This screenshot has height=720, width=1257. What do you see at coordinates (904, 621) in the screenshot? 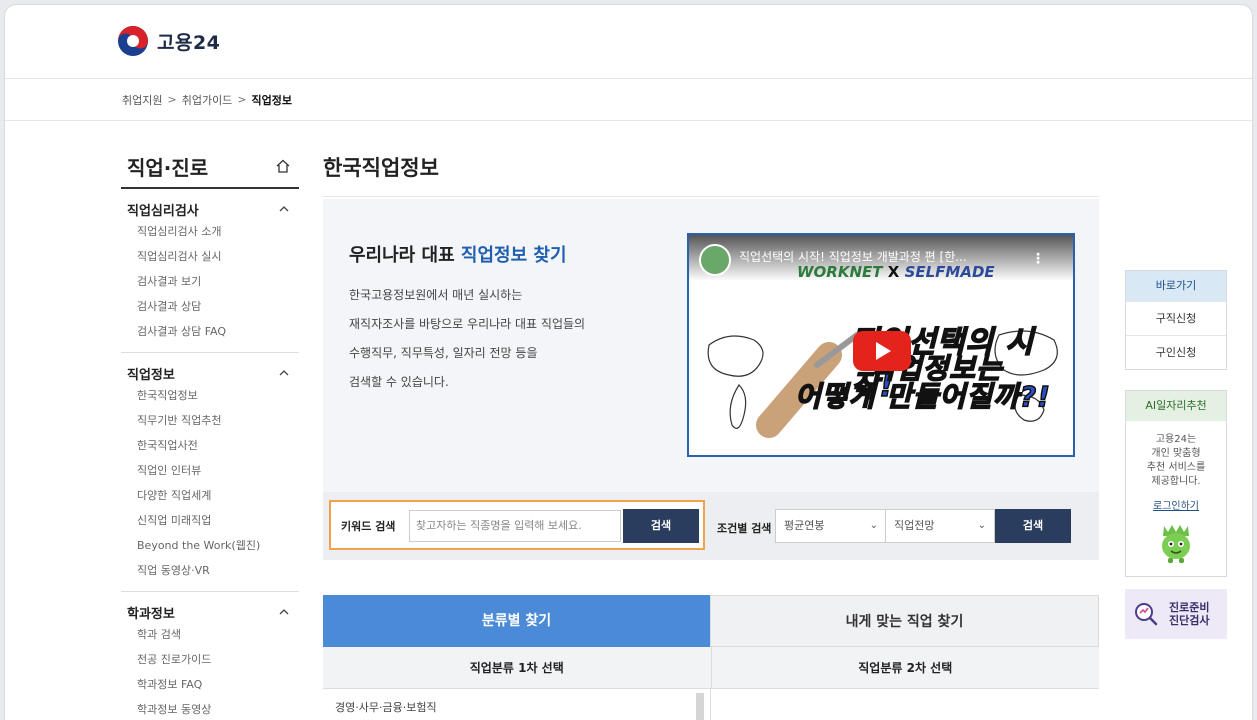
I see `tab-find-my-job: 내게 맞는 직업 찾기` at bounding box center [904, 621].